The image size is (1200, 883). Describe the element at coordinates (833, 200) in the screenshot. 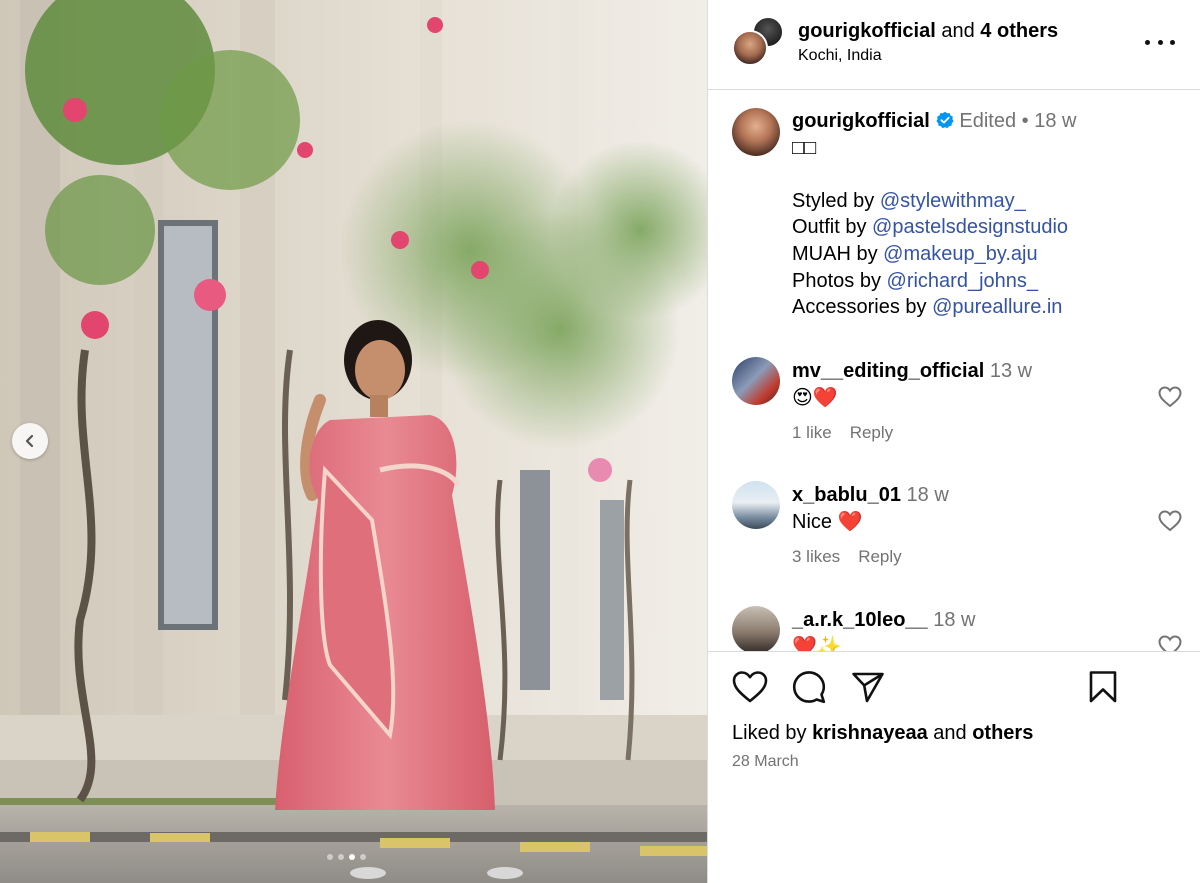

I see `credit-label: Styled by` at that location.